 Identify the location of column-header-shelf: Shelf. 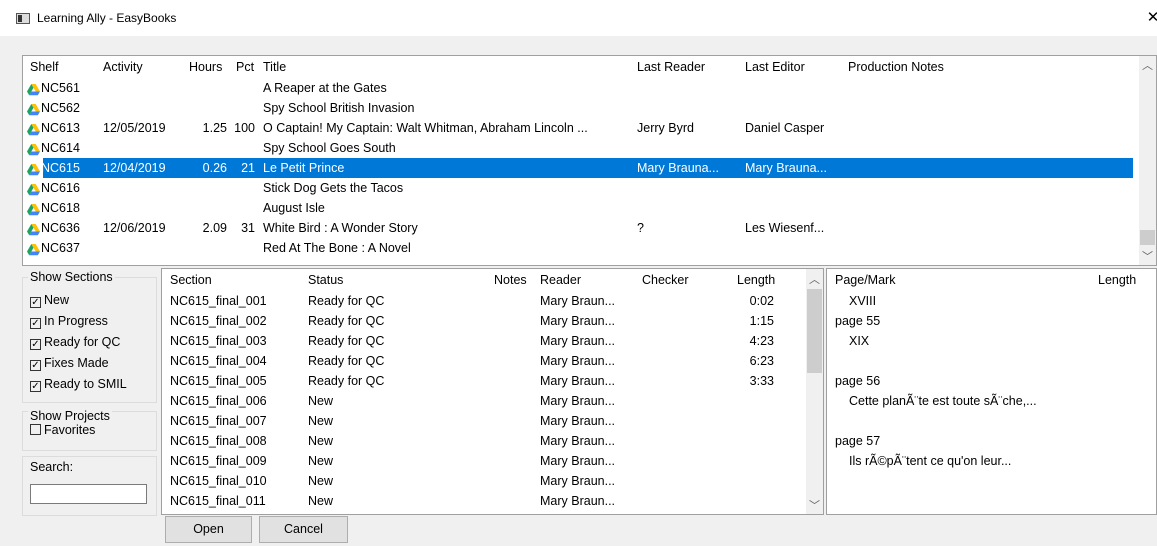
(44, 67).